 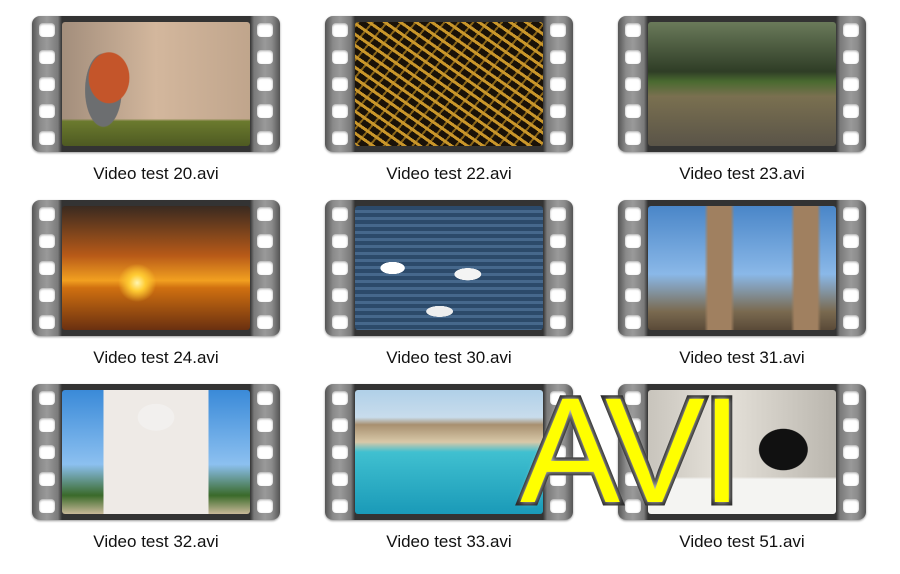 I want to click on video-file-item: Video test 30.avi, so click(x=449, y=285).